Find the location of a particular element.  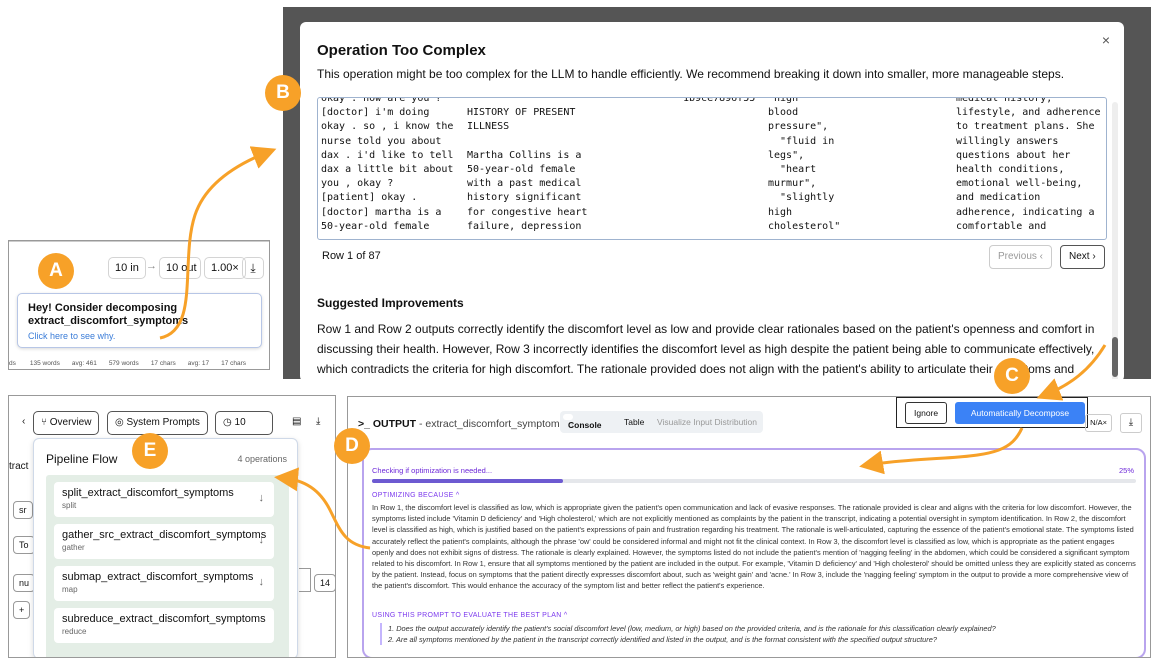

row-indicator: Row 1 of 87 is located at coordinates (351, 256).